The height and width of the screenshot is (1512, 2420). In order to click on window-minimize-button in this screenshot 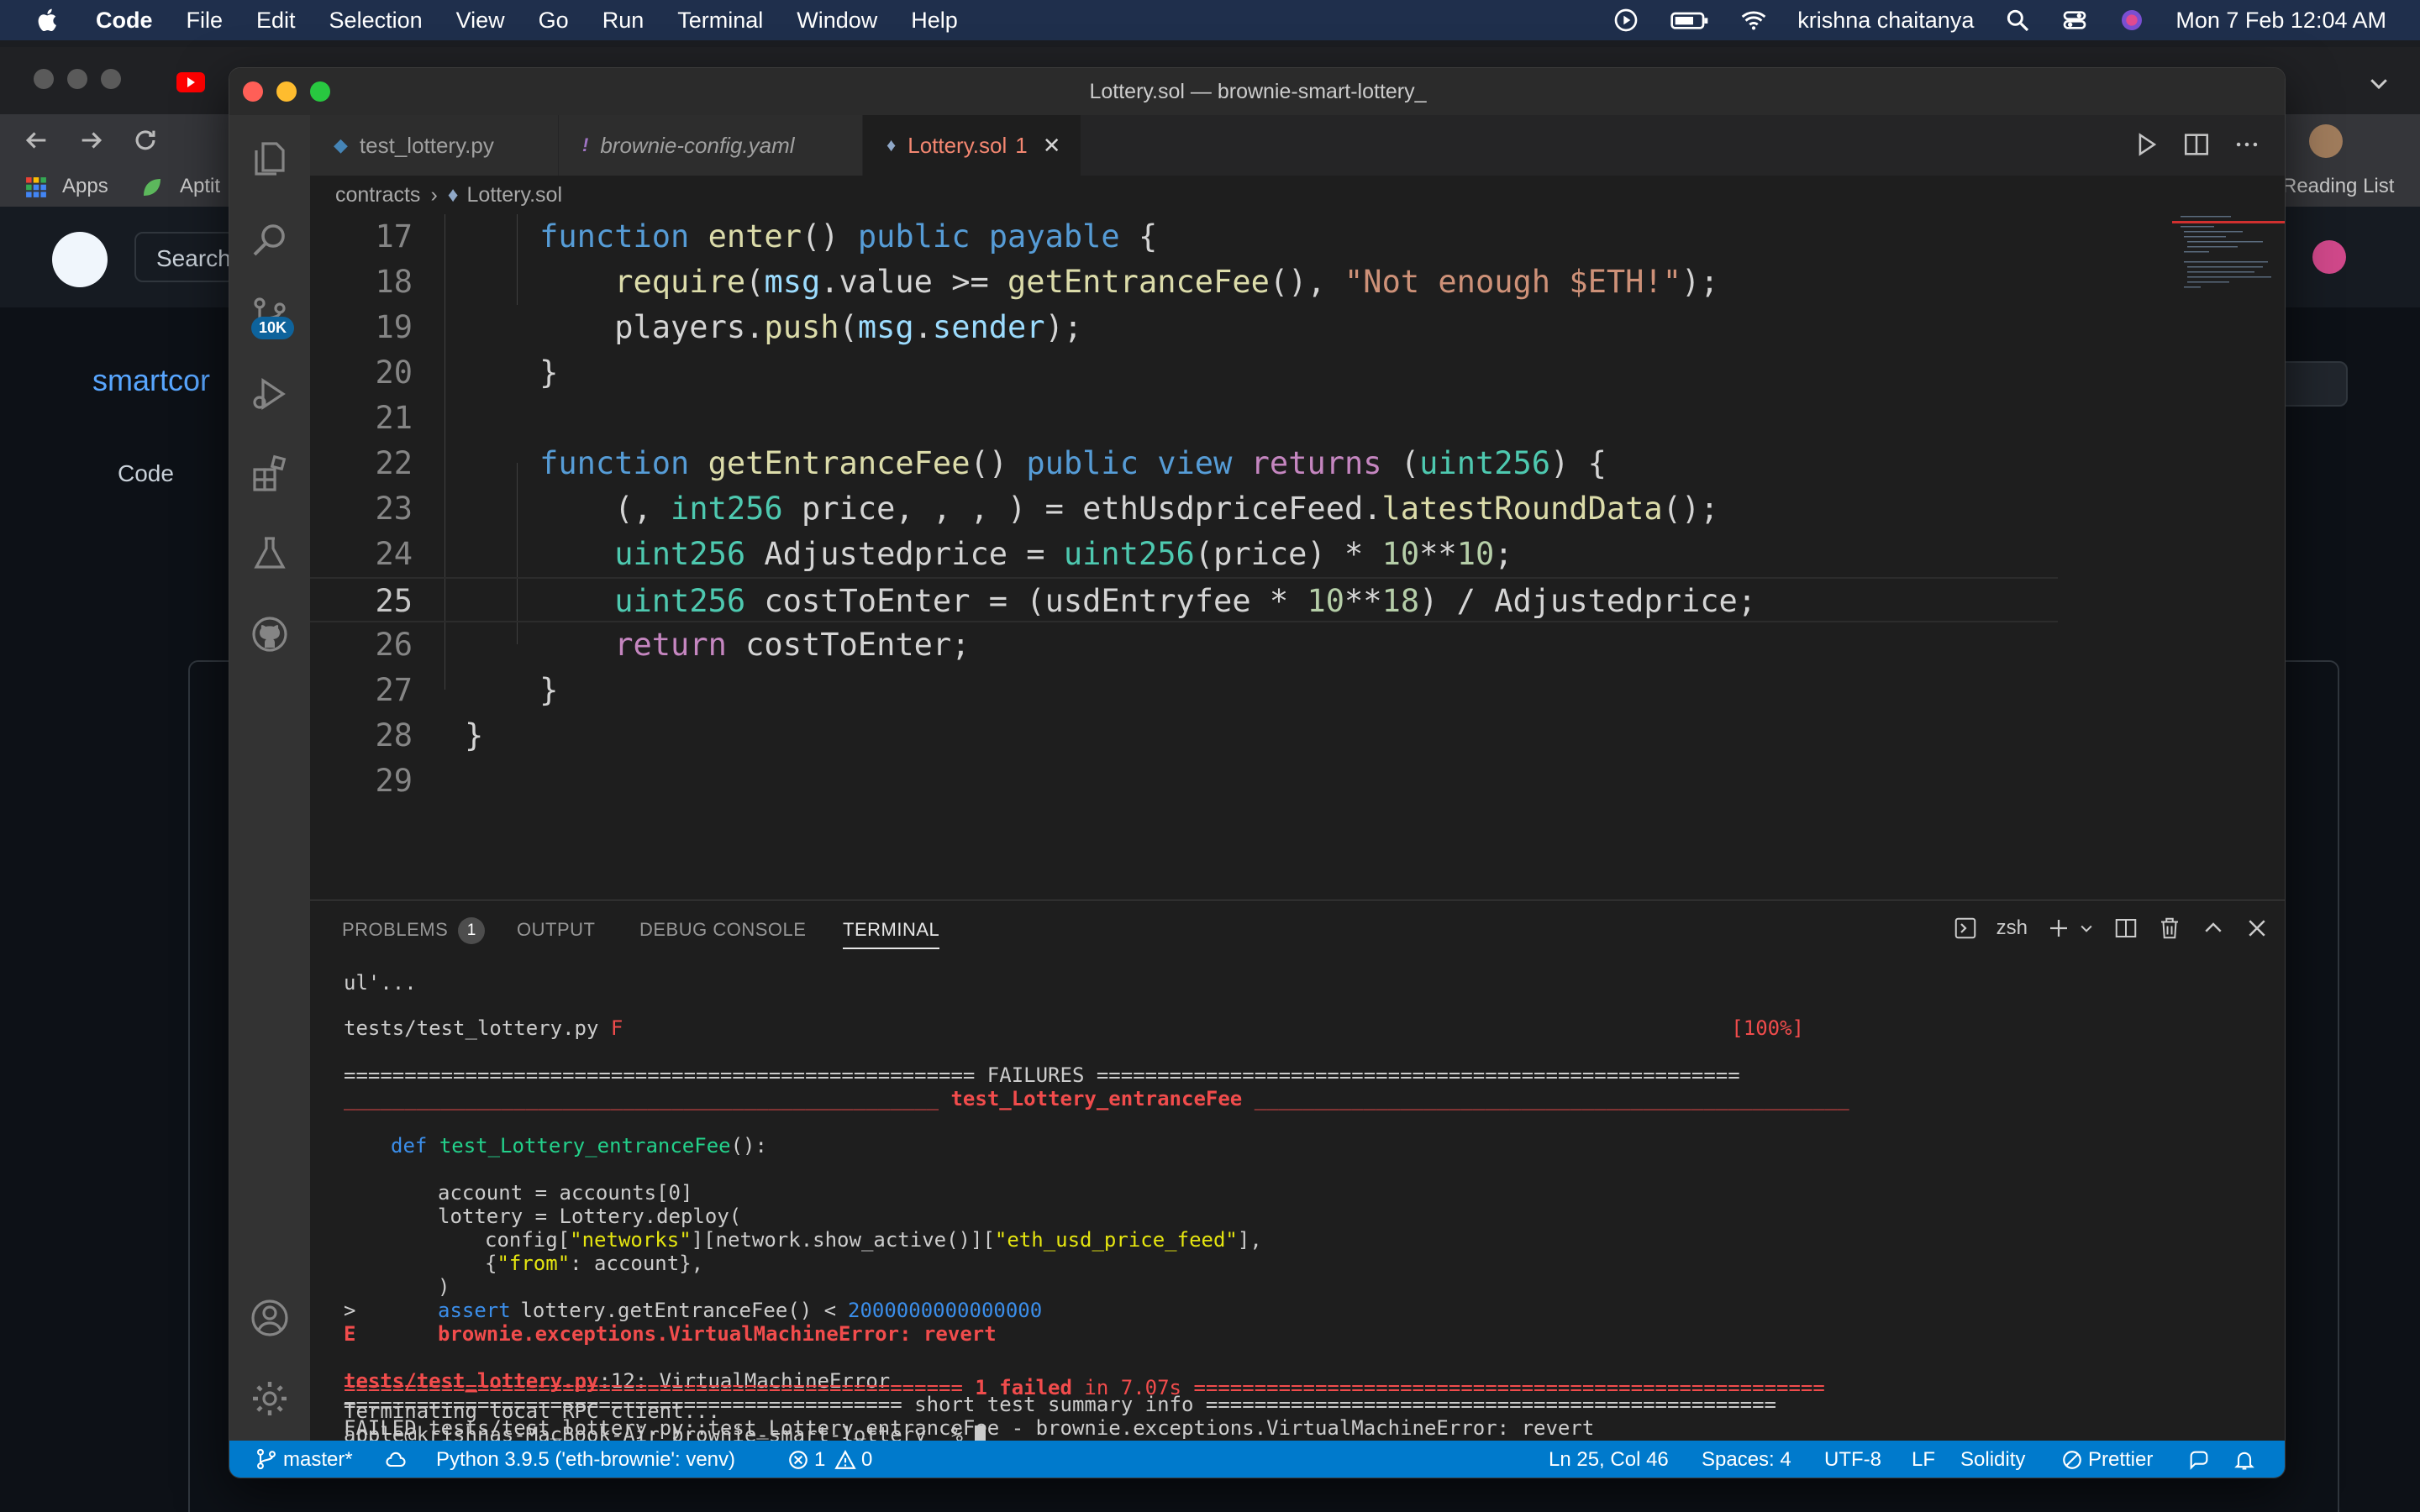, I will do `click(286, 91)`.